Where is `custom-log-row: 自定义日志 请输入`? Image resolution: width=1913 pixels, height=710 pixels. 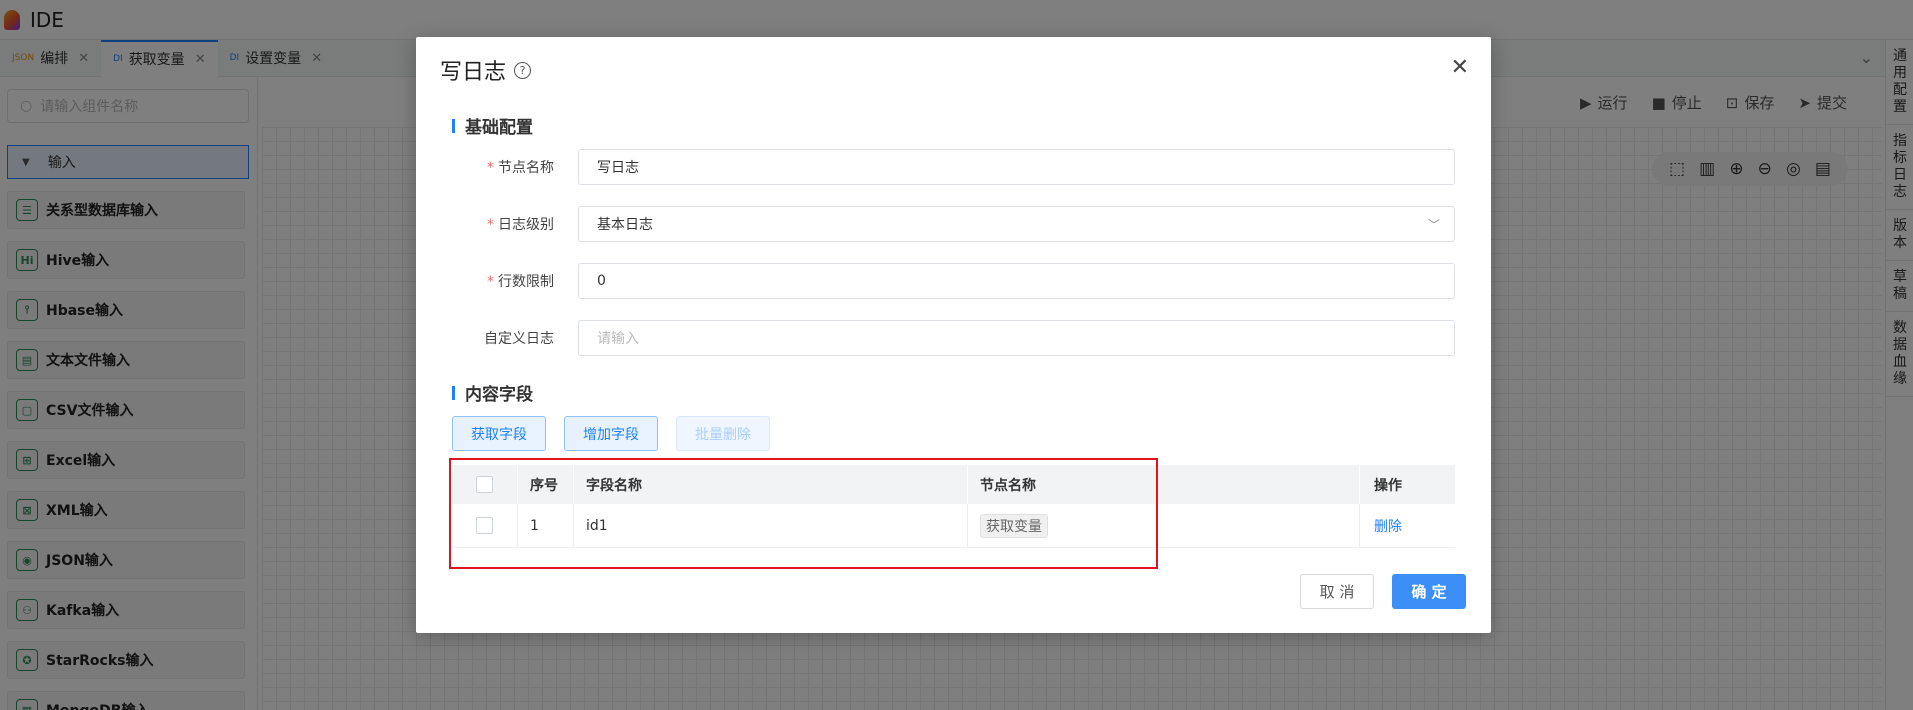
custom-log-row: 自定义日志 请输入 is located at coordinates (953, 338).